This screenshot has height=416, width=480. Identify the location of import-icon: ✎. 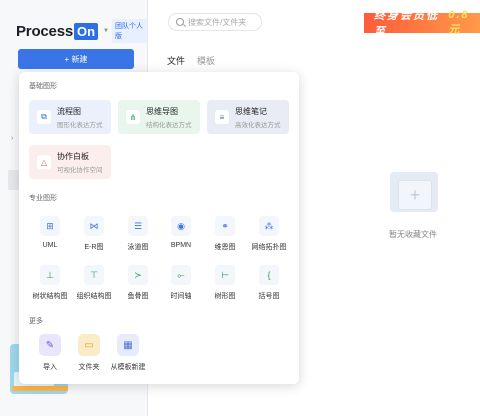
(50, 345).